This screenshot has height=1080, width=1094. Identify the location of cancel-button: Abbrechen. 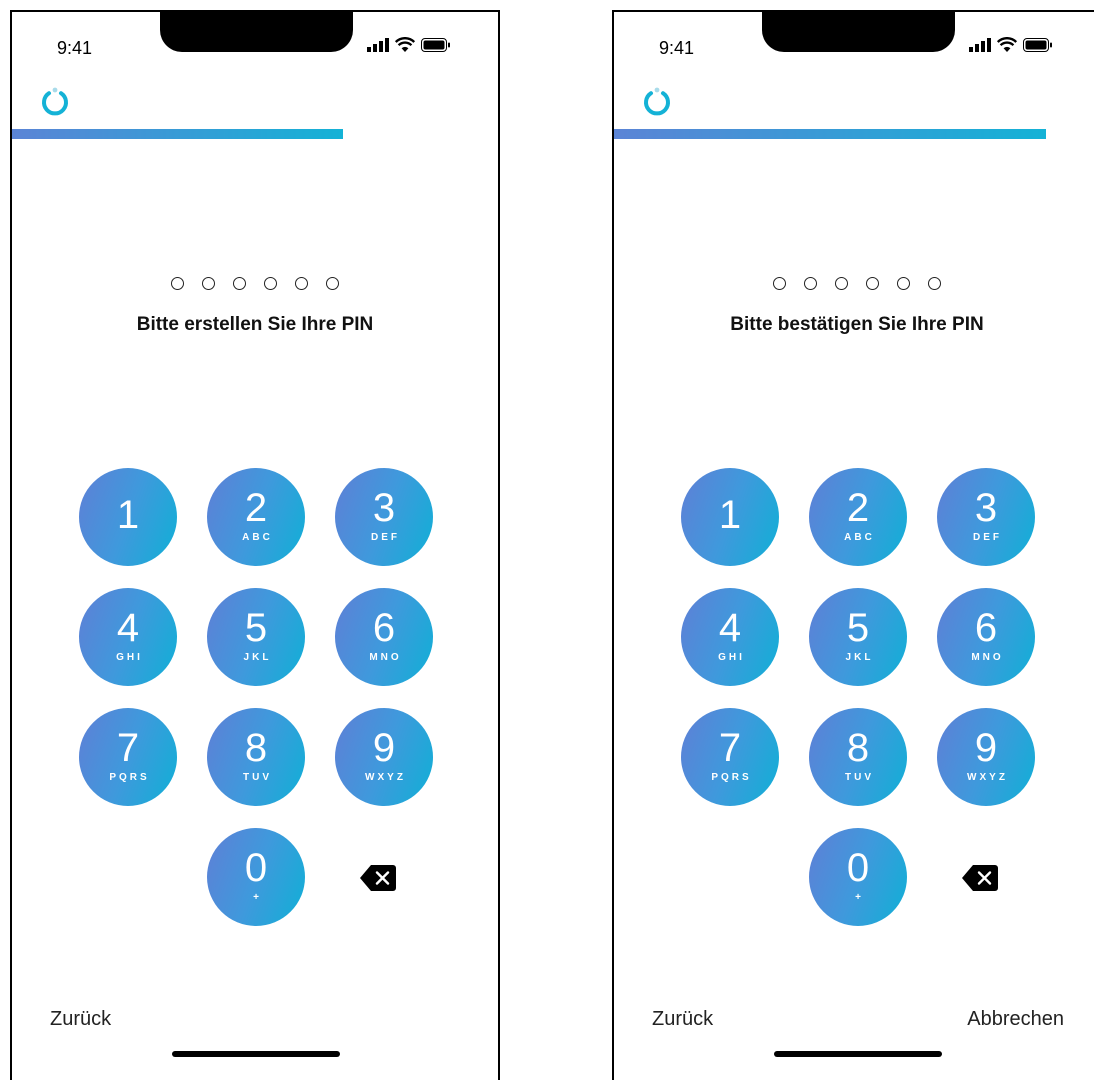
(1015, 1019).